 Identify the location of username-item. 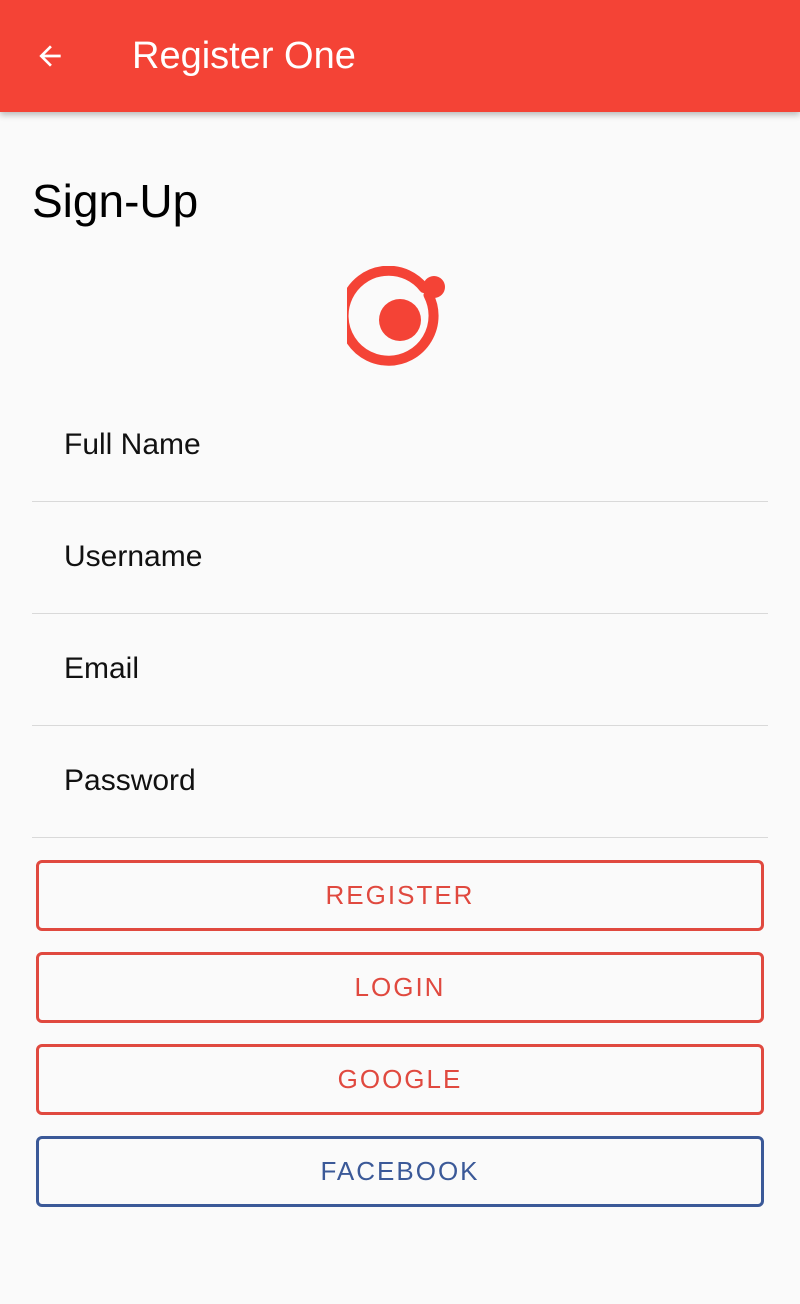
(400, 558).